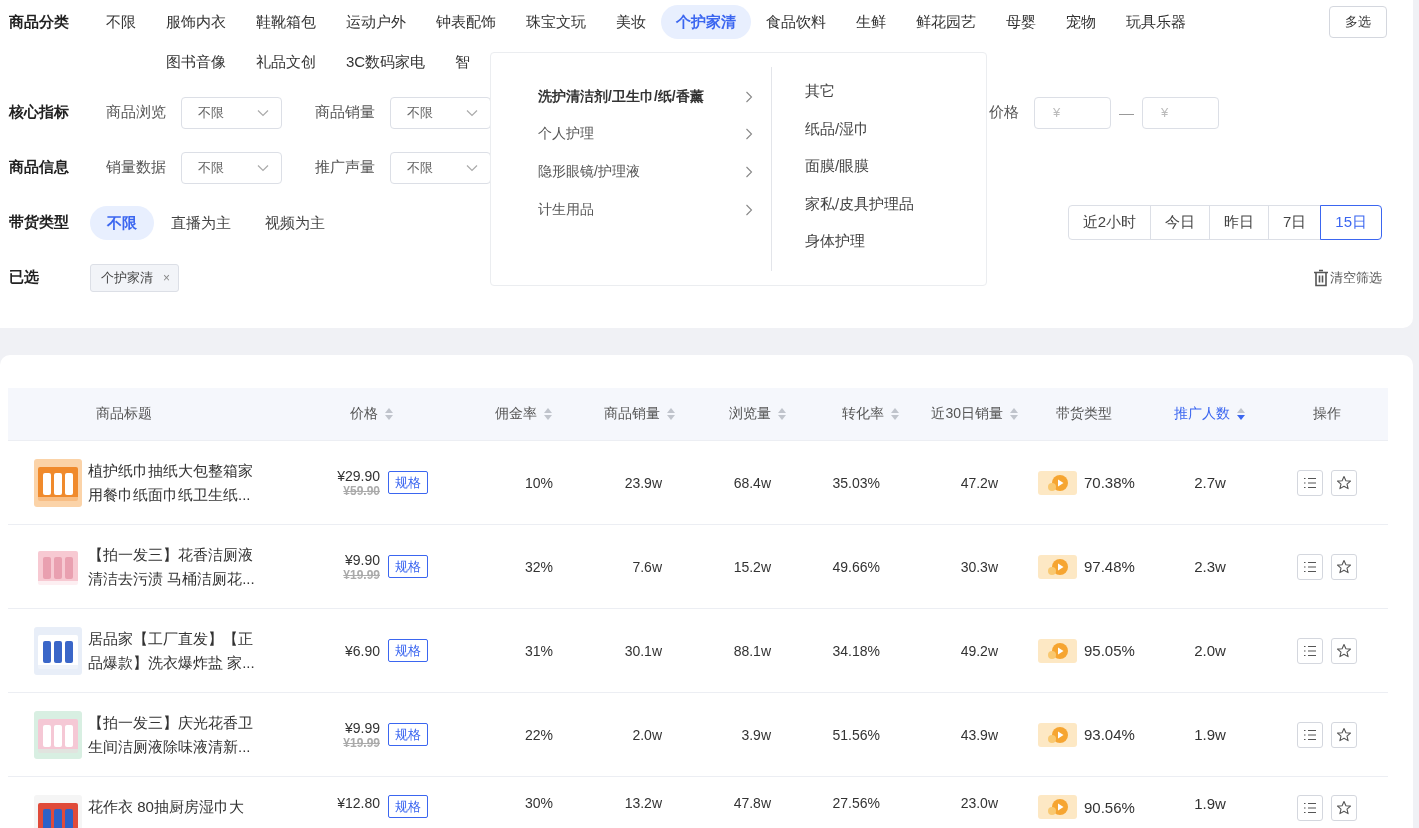  I want to click on category-tab: 美妆, so click(631, 22).